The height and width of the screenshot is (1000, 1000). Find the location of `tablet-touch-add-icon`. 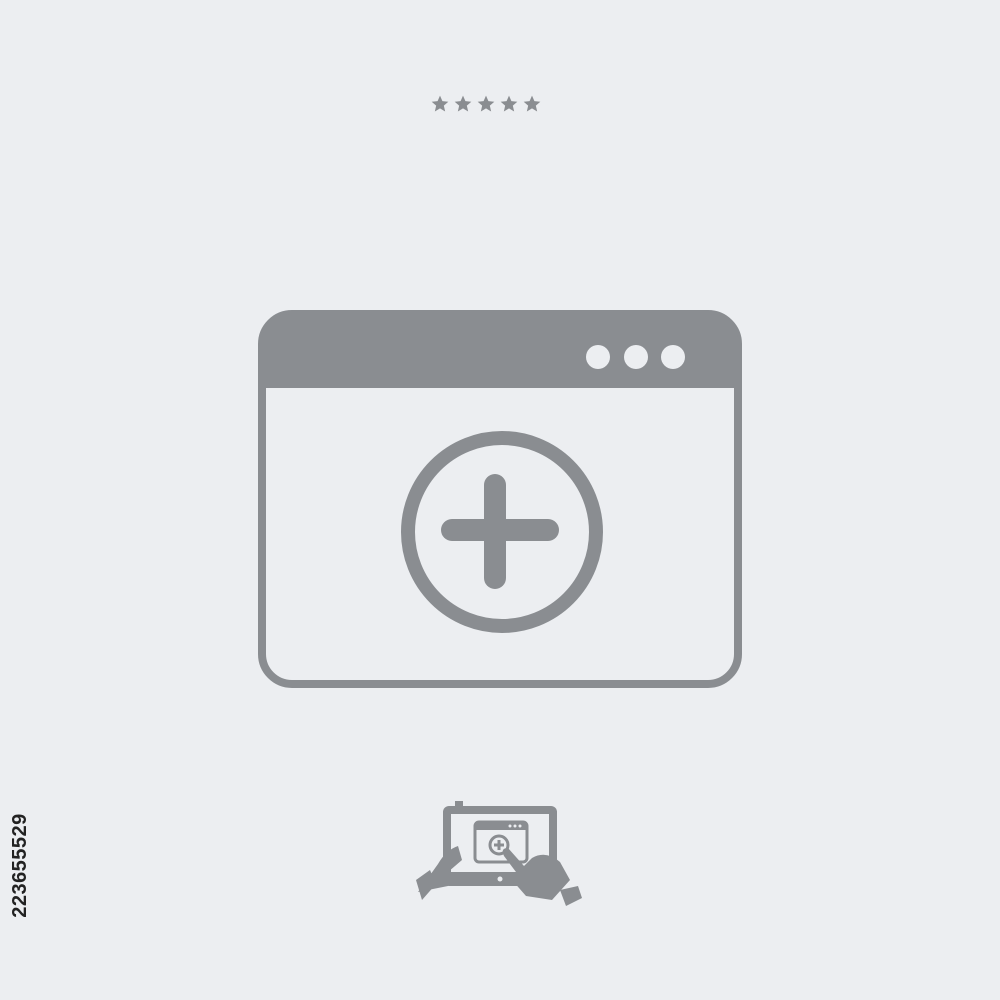

tablet-touch-add-icon is located at coordinates (499, 853).